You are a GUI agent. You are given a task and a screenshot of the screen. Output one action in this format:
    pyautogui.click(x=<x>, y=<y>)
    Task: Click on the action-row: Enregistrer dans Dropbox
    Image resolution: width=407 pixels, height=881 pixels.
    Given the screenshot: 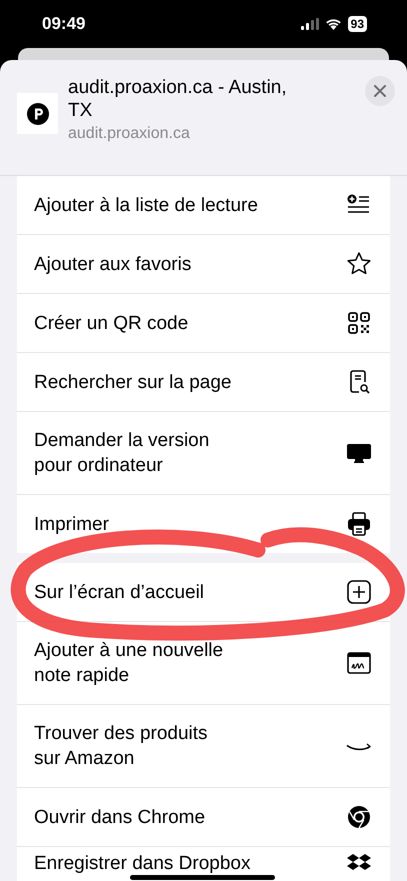 What is the action you would take?
    pyautogui.click(x=203, y=864)
    